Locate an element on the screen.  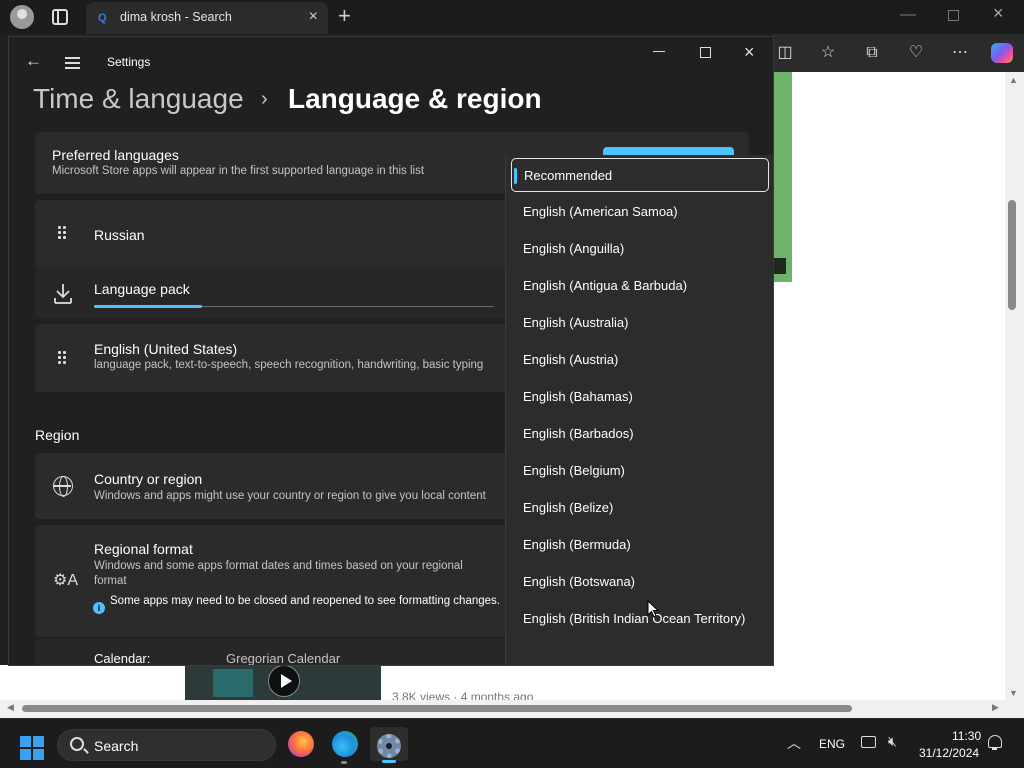
calendar-label: Calendar: is located at coordinates (122, 658).